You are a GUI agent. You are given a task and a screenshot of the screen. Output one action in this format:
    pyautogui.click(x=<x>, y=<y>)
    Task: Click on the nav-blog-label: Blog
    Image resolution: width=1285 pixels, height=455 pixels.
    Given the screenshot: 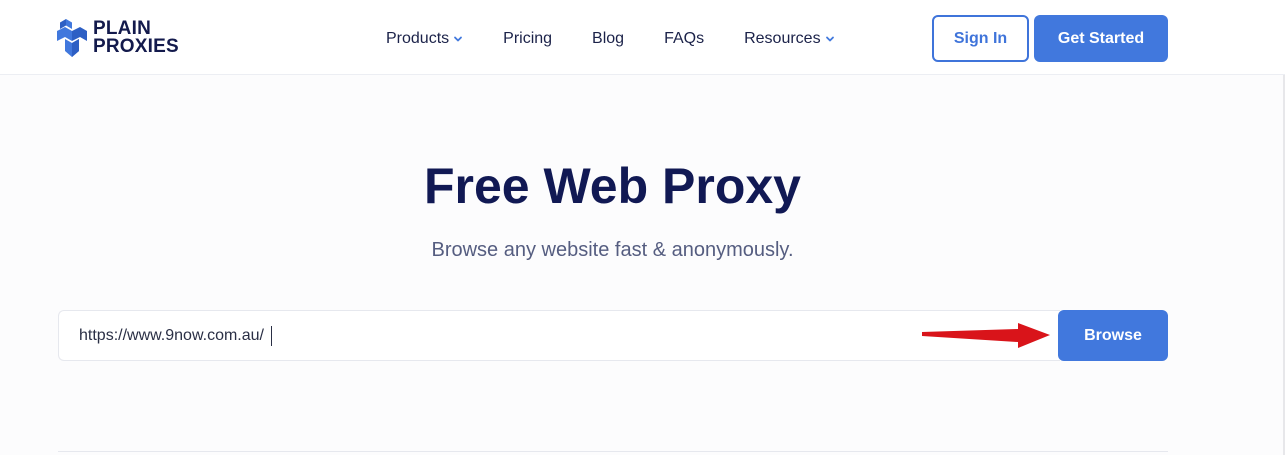 What is the action you would take?
    pyautogui.click(x=608, y=38)
    